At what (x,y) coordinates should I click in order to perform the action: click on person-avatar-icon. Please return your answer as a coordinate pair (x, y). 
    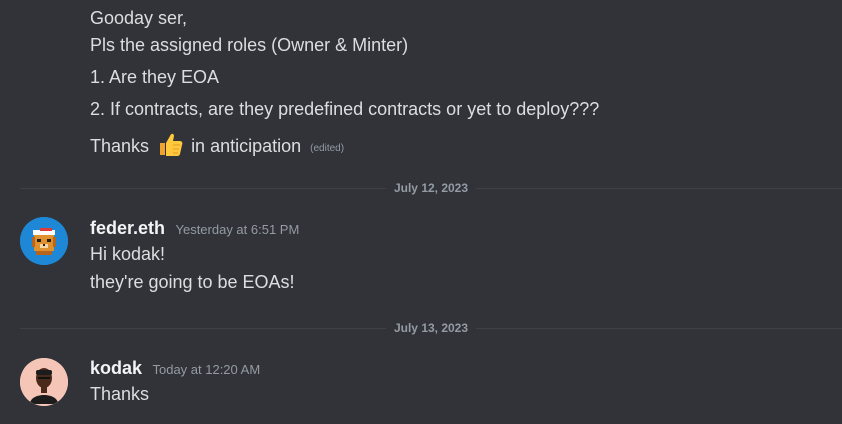
    Looking at the image, I should click on (44, 382).